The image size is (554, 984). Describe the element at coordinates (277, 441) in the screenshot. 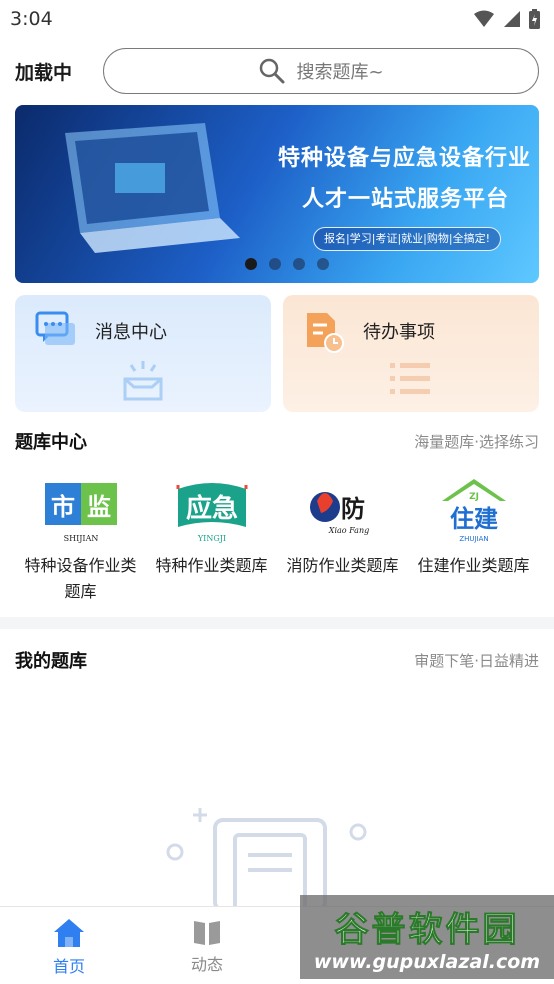

I see `bank-center-header: 题库中心 海量题库·选择练习` at that location.